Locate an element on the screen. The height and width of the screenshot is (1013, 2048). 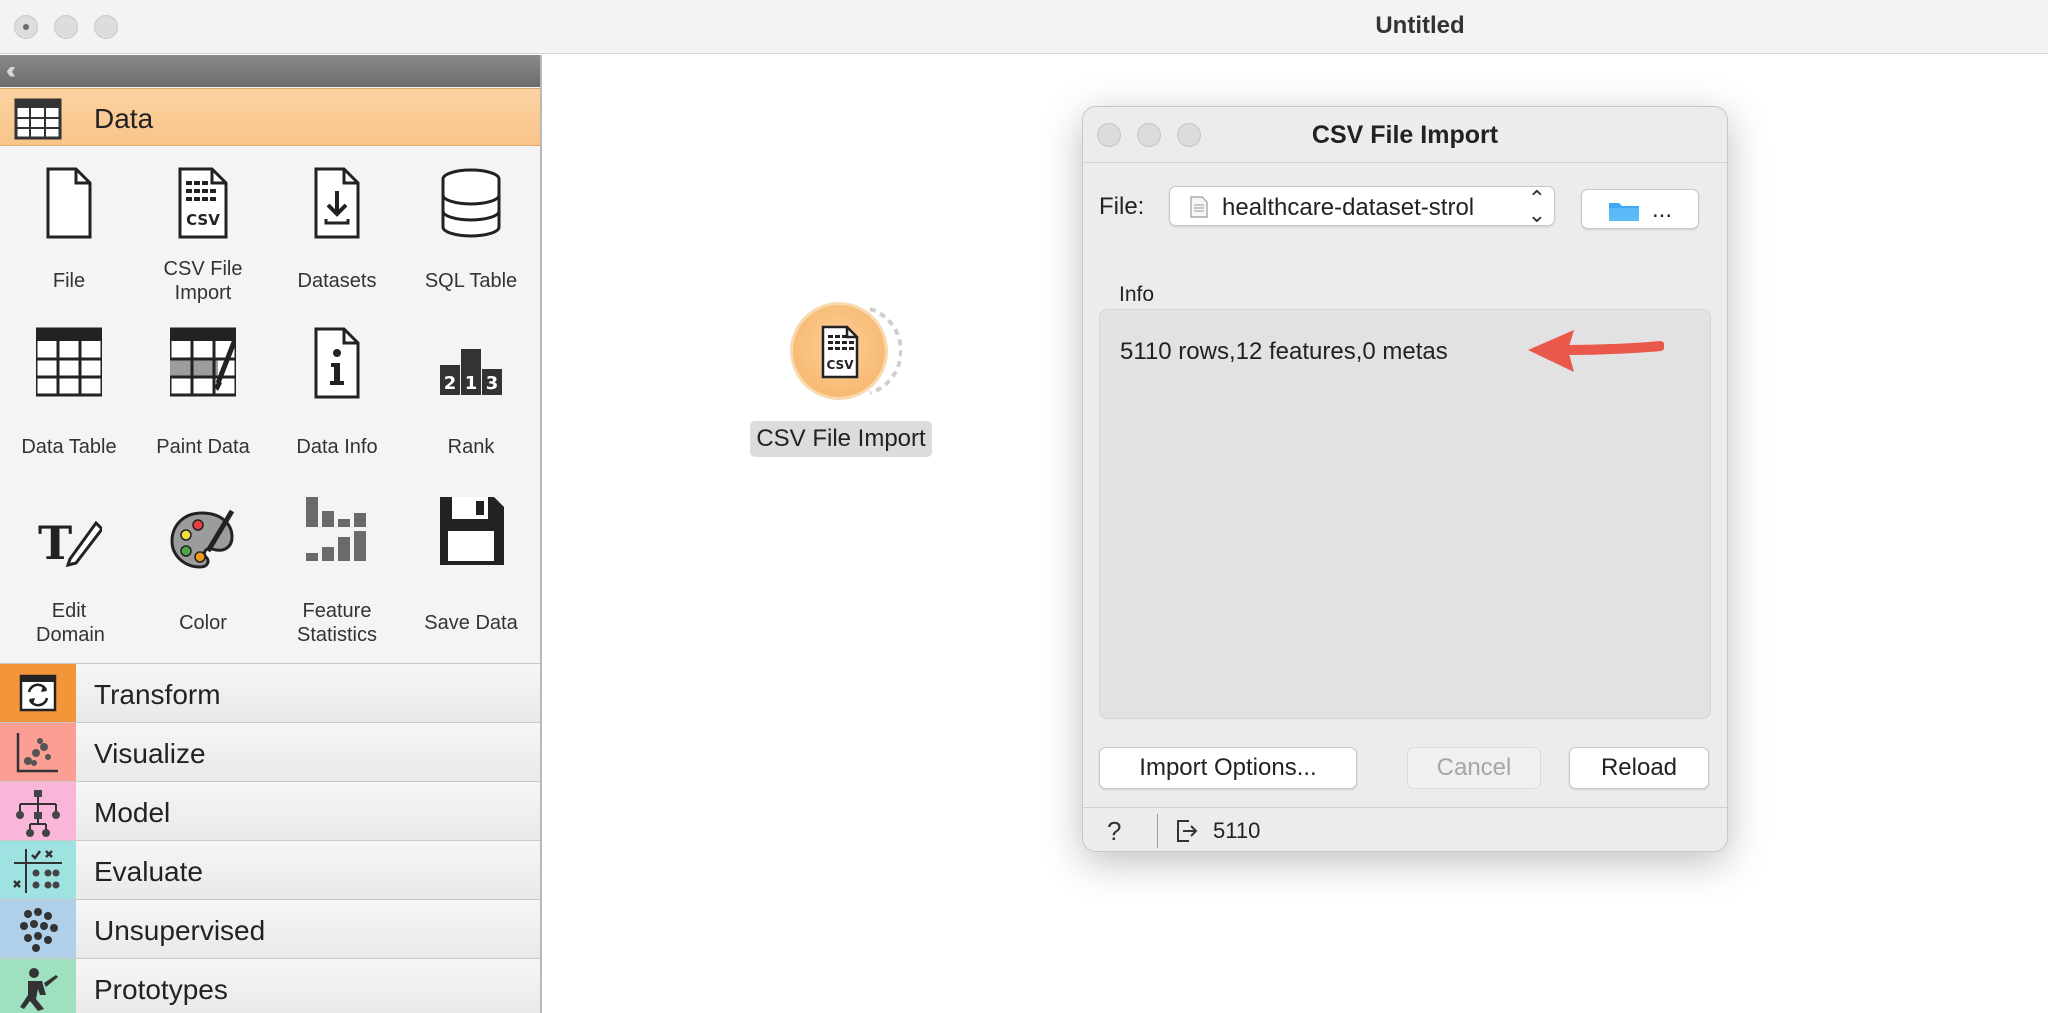
transform-icon is located at coordinates (38, 693).